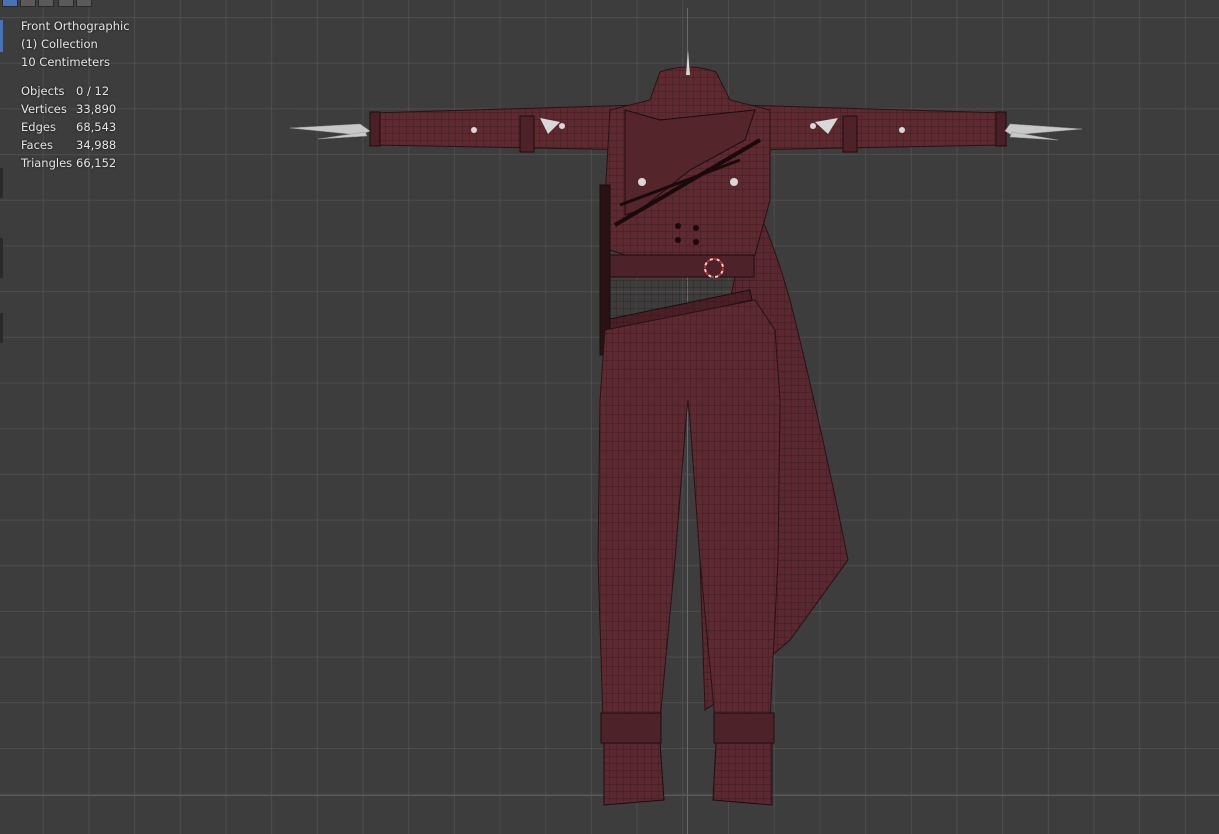  I want to click on tool-transform, so click(1, 183).